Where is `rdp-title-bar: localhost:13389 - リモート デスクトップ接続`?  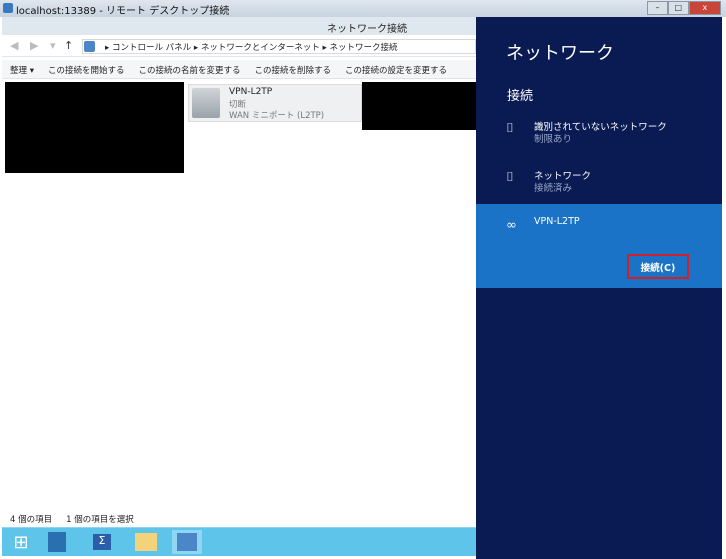 rdp-title-bar: localhost:13389 - リモート デスクトップ接続 is located at coordinates (363, 8).